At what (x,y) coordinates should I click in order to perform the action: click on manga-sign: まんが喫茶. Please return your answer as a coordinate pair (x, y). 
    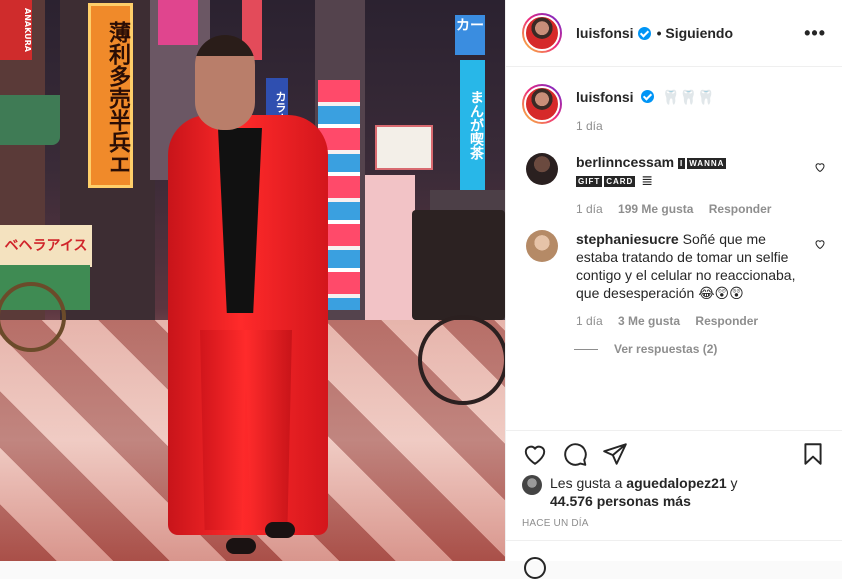
    Looking at the image, I should click on (472, 125).